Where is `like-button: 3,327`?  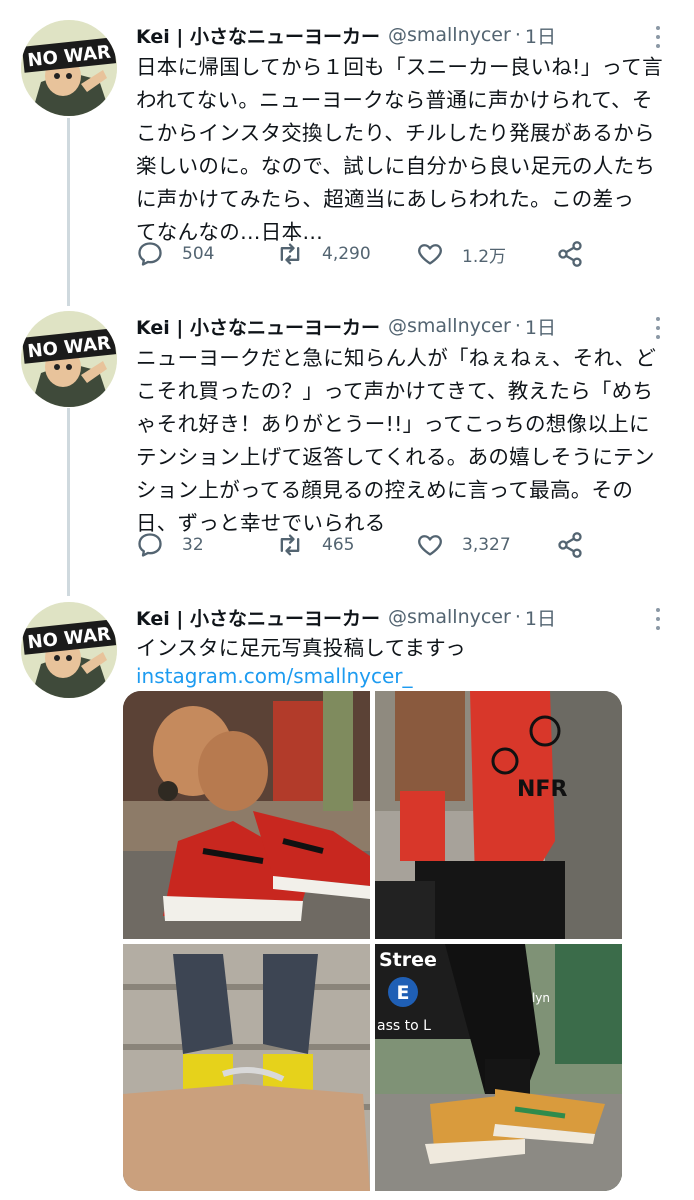
like-button: 3,327 is located at coordinates (463, 545).